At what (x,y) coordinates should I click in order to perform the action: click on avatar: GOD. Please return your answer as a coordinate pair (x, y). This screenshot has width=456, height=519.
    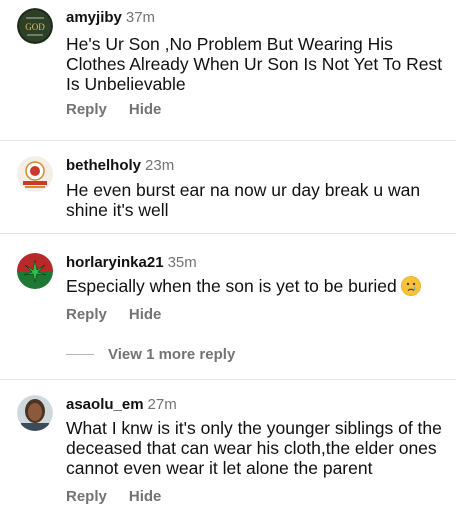
    Looking at the image, I should click on (35, 26).